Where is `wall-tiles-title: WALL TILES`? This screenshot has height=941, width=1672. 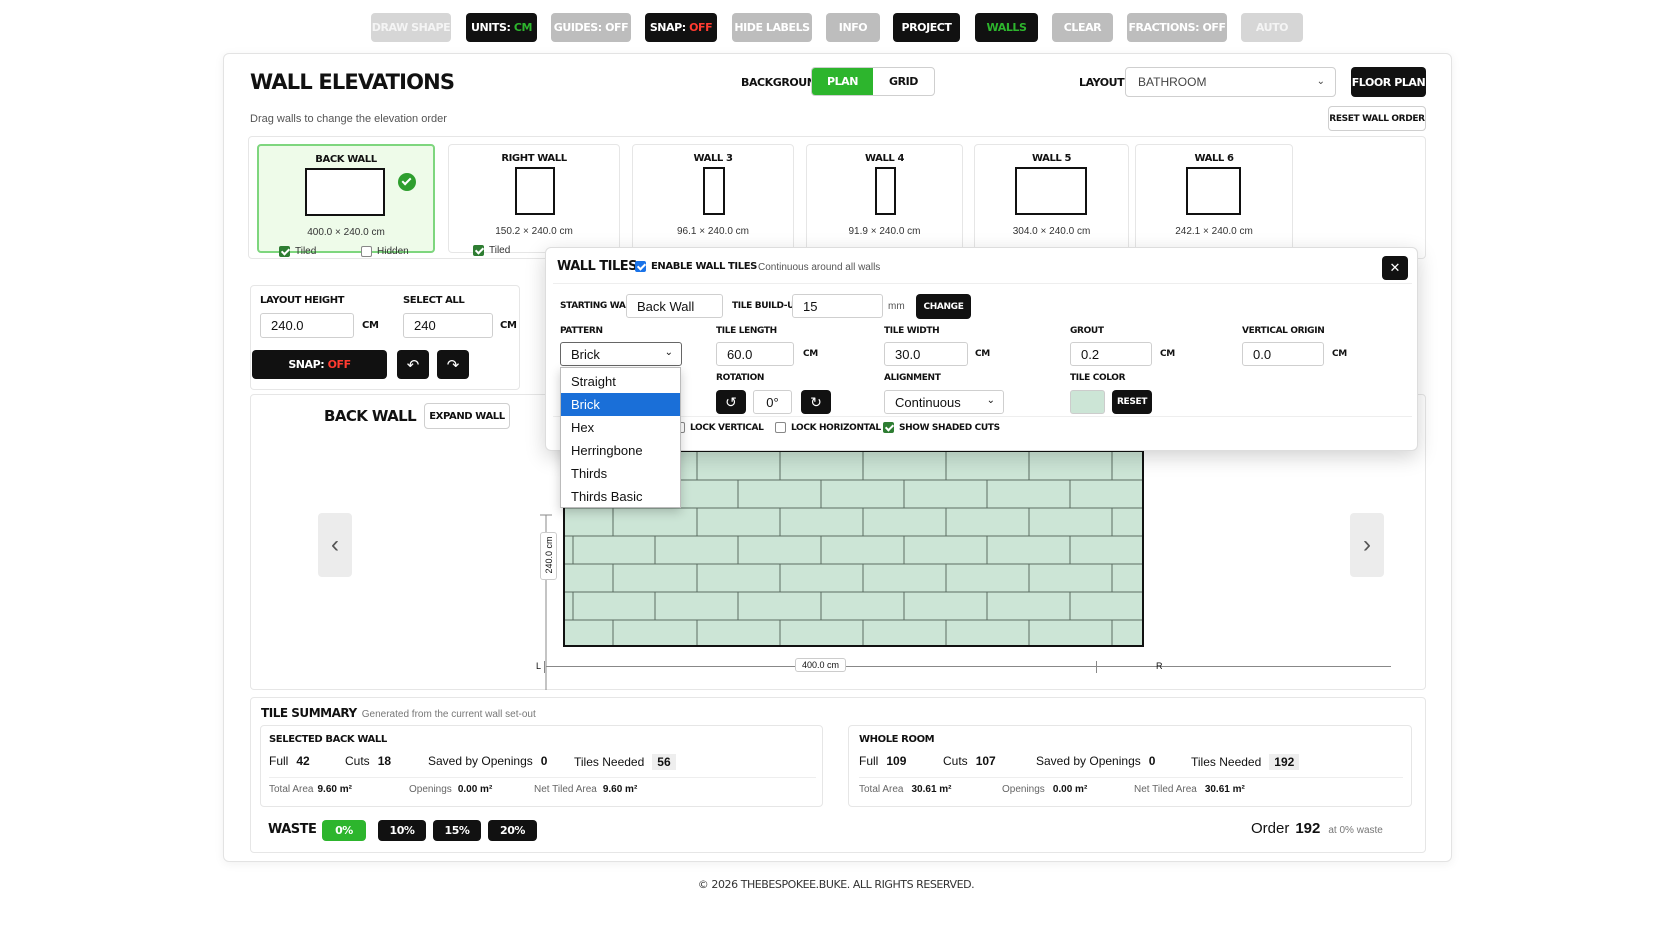 wall-tiles-title: WALL TILES is located at coordinates (597, 266).